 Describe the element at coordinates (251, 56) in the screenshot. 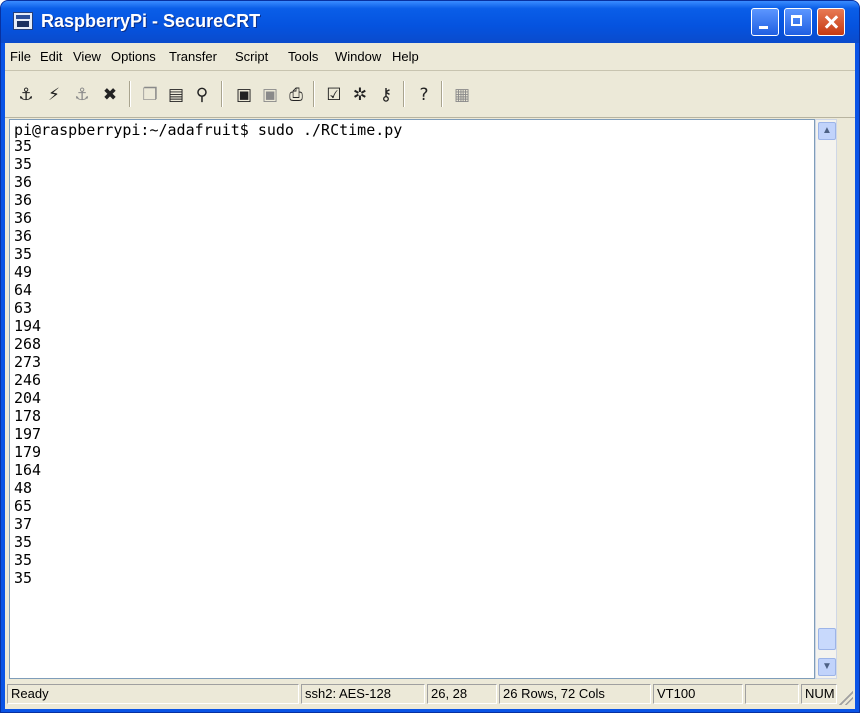

I see `menu-script: Script` at that location.